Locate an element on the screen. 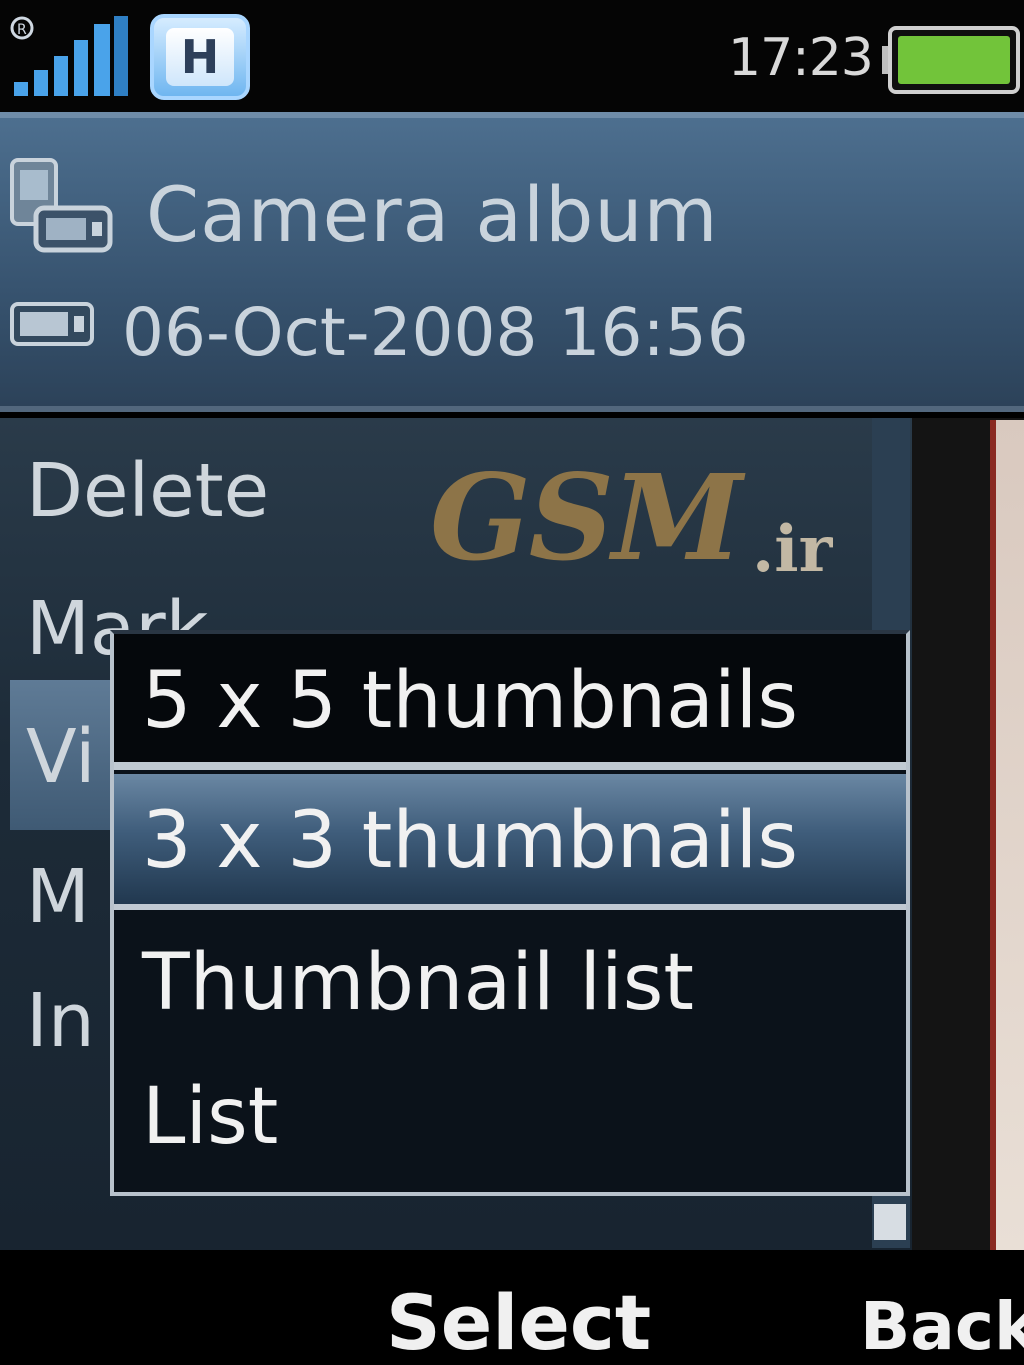  signal-strength-icon: R is located at coordinates (69, 56).